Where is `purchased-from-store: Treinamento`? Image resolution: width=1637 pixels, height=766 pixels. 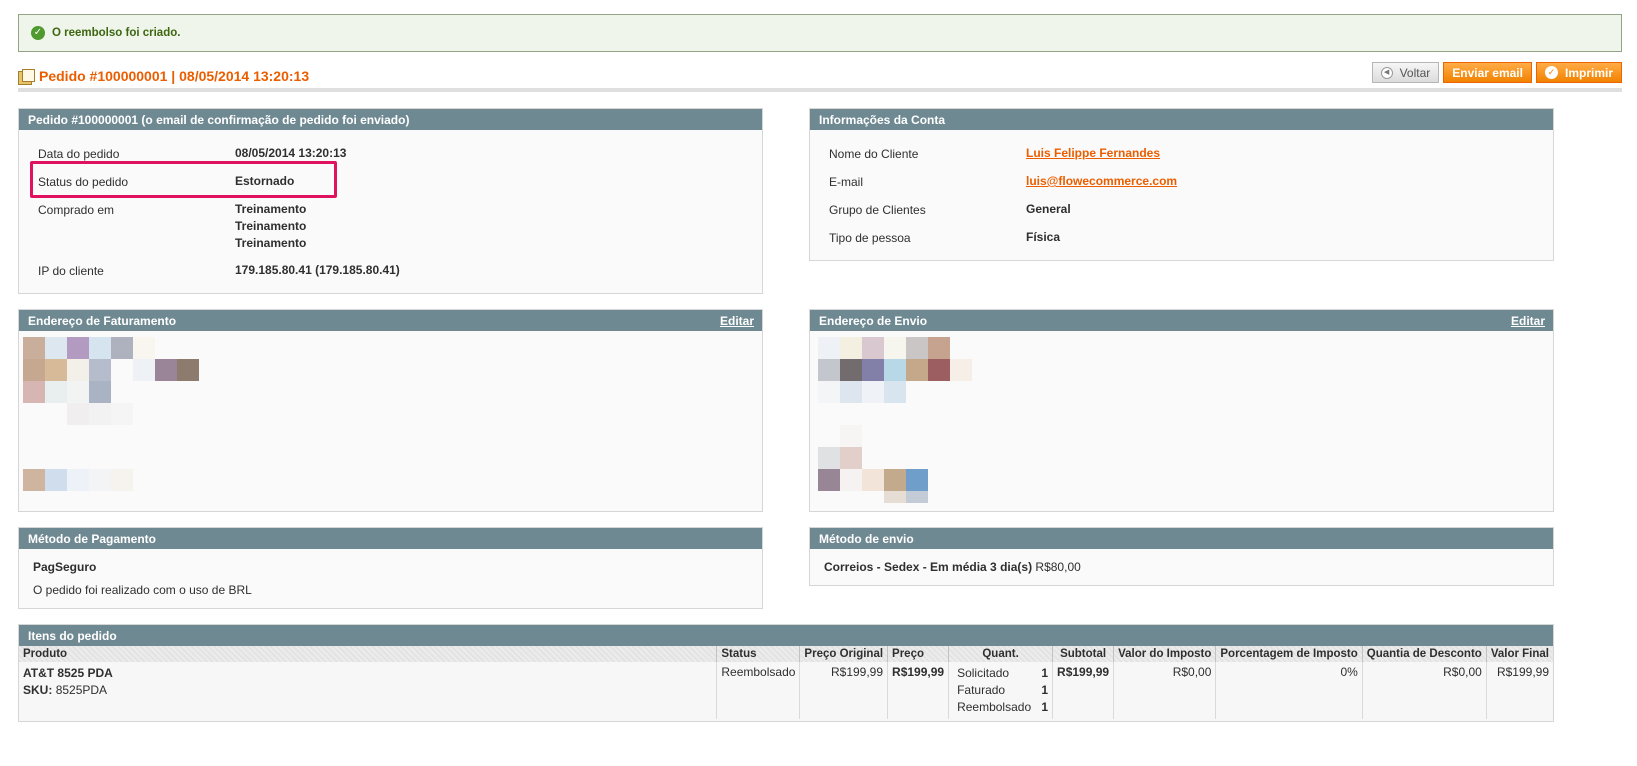 purchased-from-store: Treinamento is located at coordinates (271, 226).